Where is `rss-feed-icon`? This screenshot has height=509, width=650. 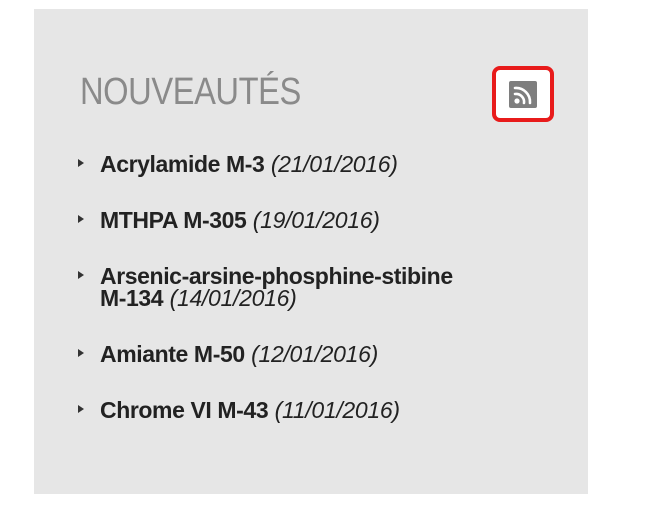 rss-feed-icon is located at coordinates (523, 94).